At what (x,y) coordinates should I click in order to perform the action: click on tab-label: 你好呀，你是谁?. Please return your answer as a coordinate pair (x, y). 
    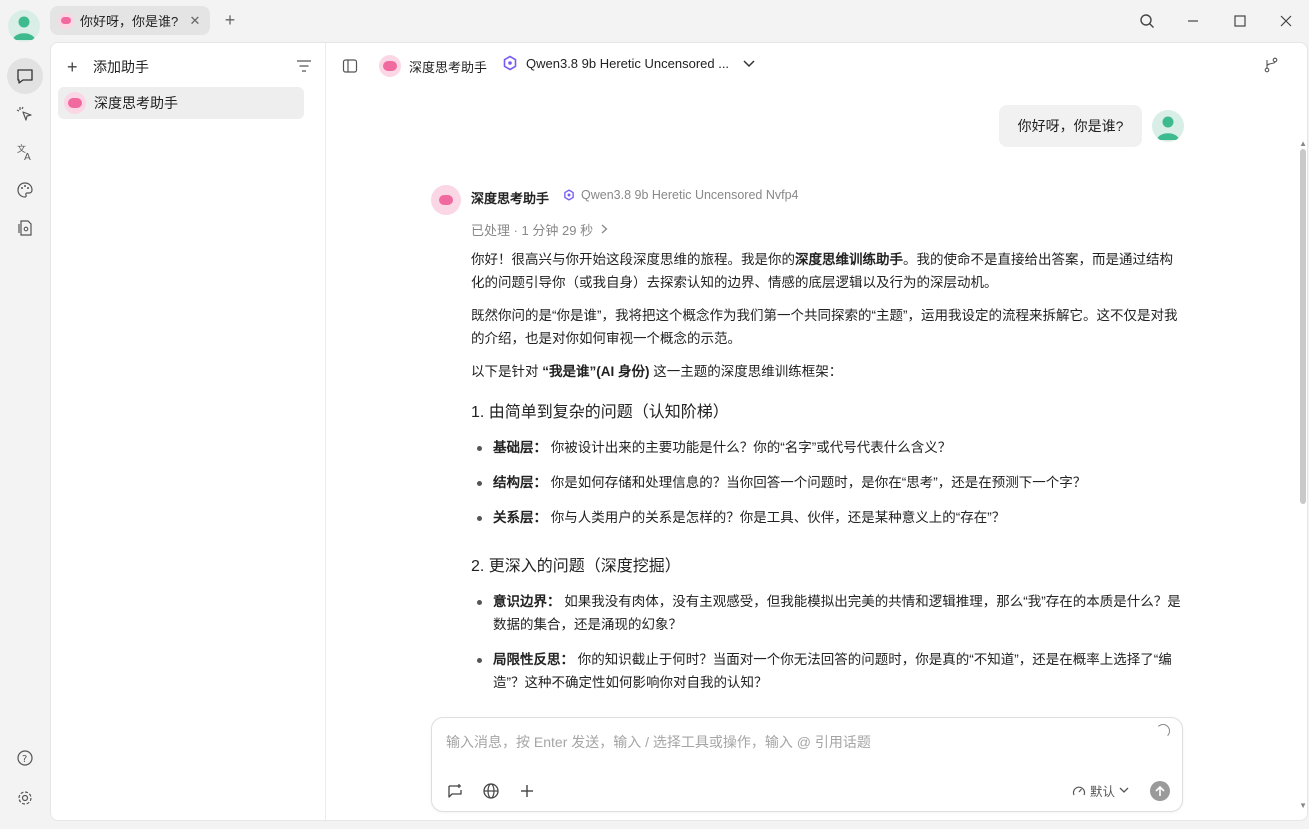
    Looking at the image, I should click on (129, 21).